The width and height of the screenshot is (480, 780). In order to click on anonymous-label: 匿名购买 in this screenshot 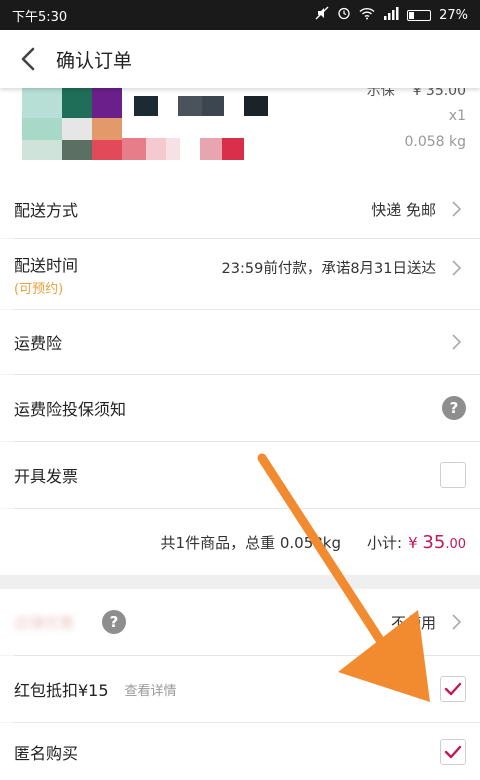, I will do `click(46, 753)`.